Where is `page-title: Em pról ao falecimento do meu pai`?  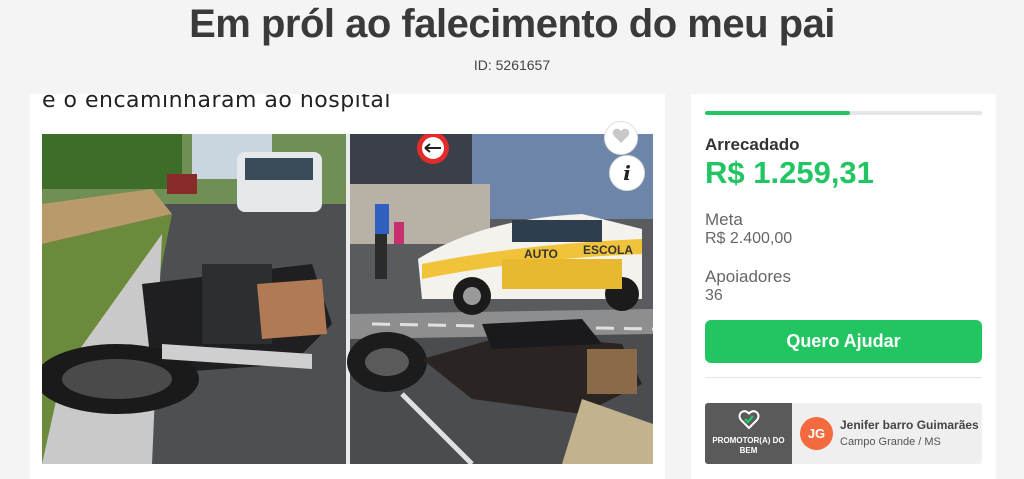
page-title: Em pról ao falecimento do meu pai is located at coordinates (512, 24).